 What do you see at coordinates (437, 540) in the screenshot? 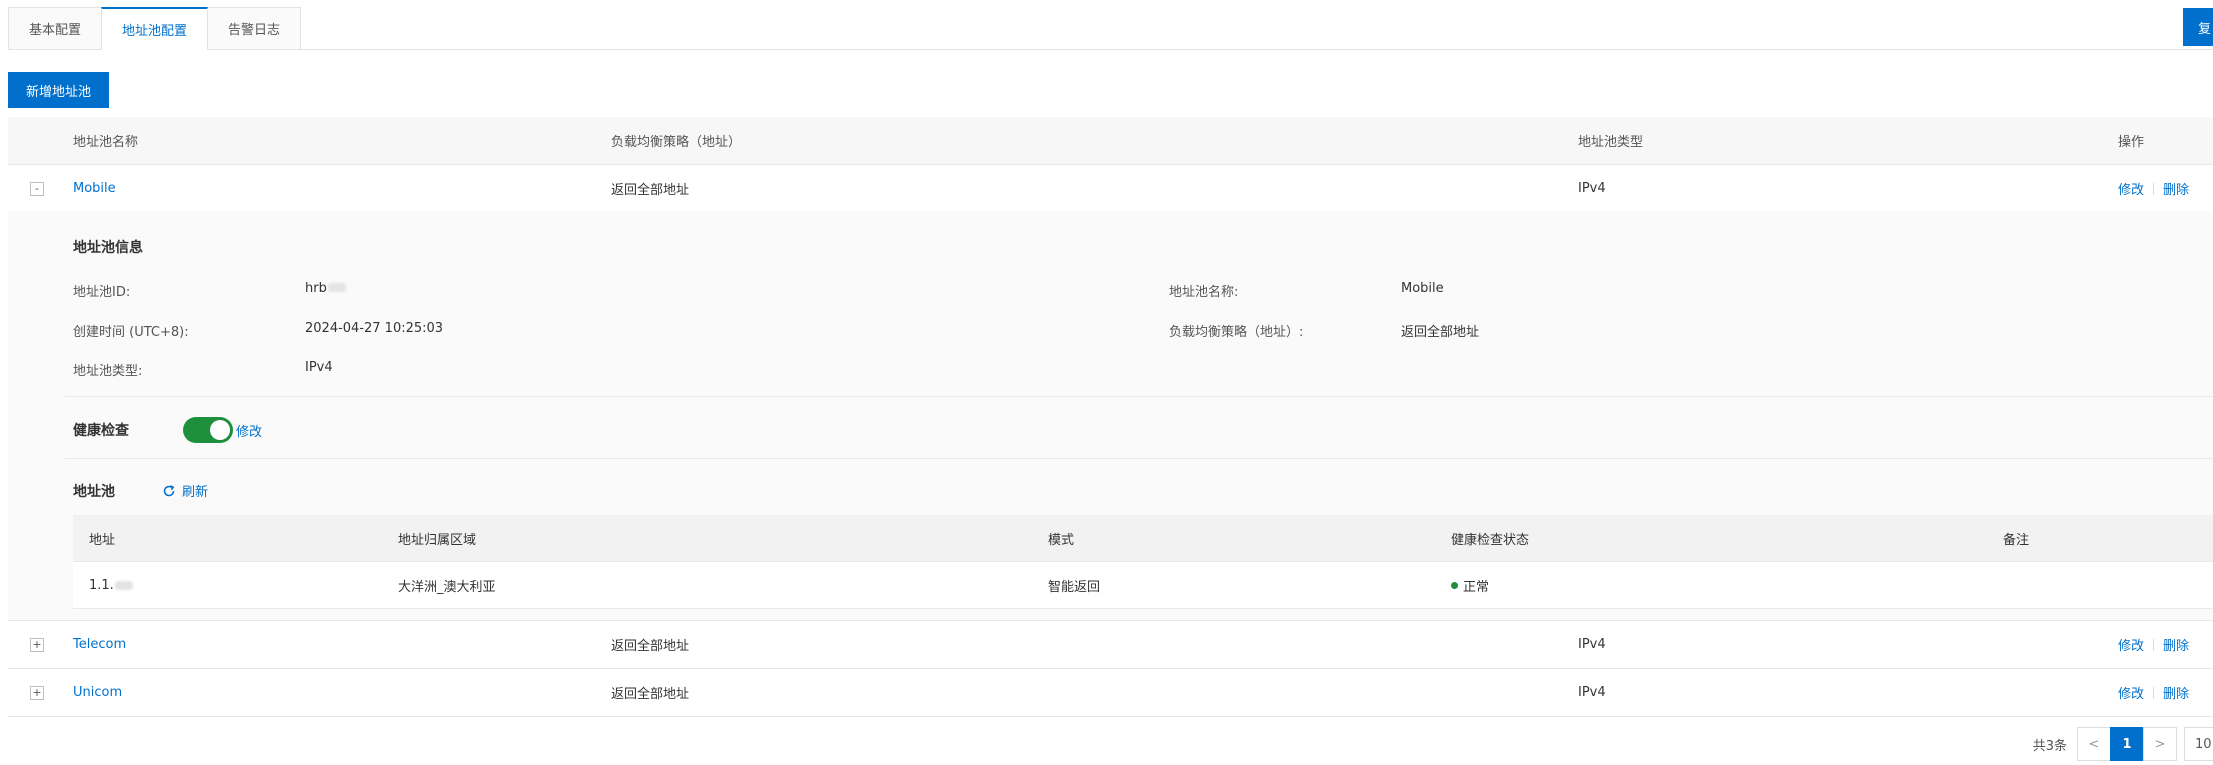
I see `header-region: 地址归属区域` at bounding box center [437, 540].